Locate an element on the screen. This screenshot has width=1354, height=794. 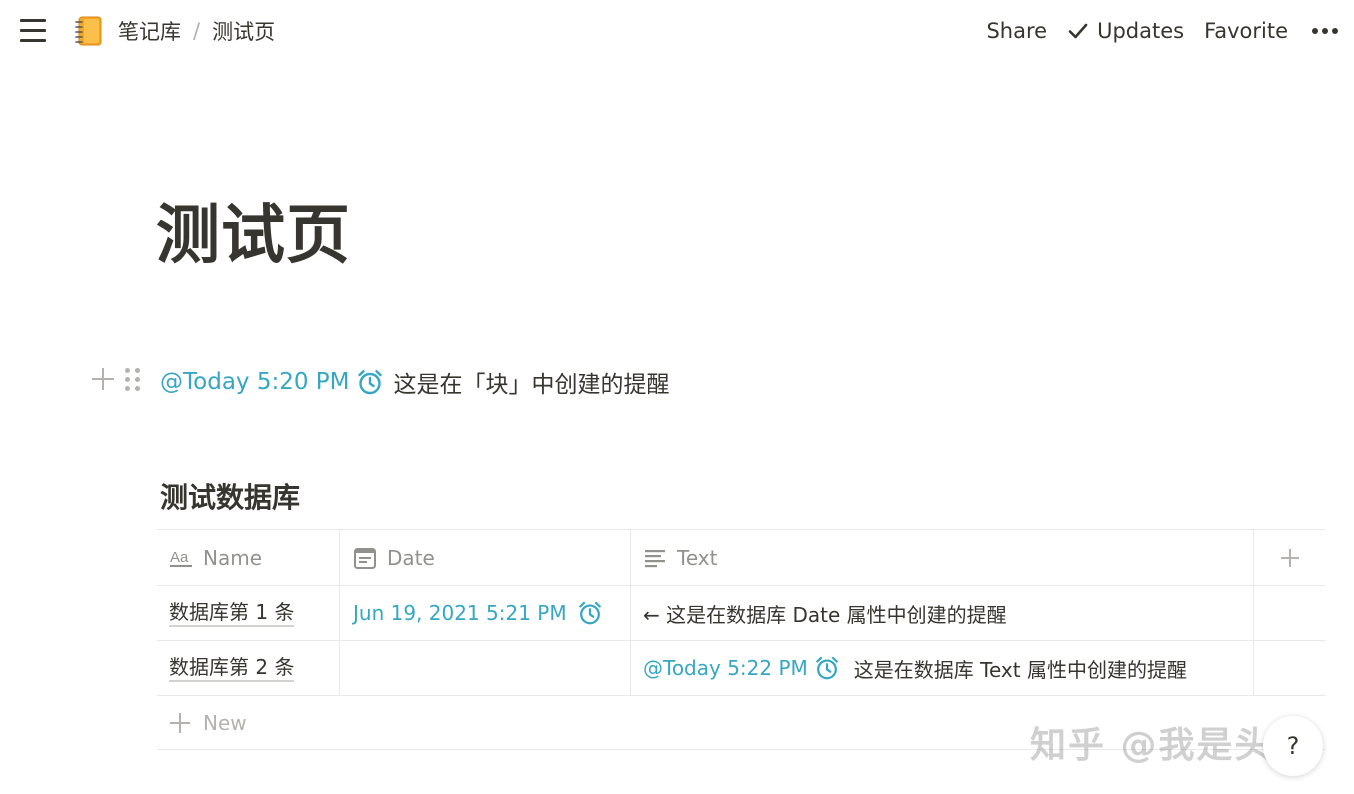
column-header-date-label: Date is located at coordinates (411, 557).